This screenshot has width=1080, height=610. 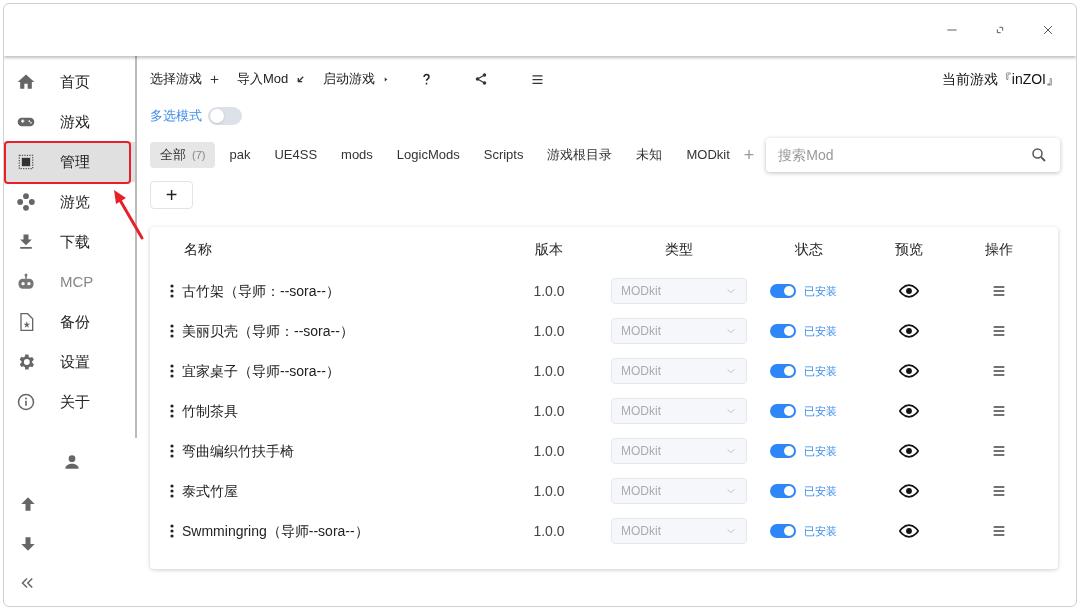 I want to click on grid-icon, so click(x=26, y=162).